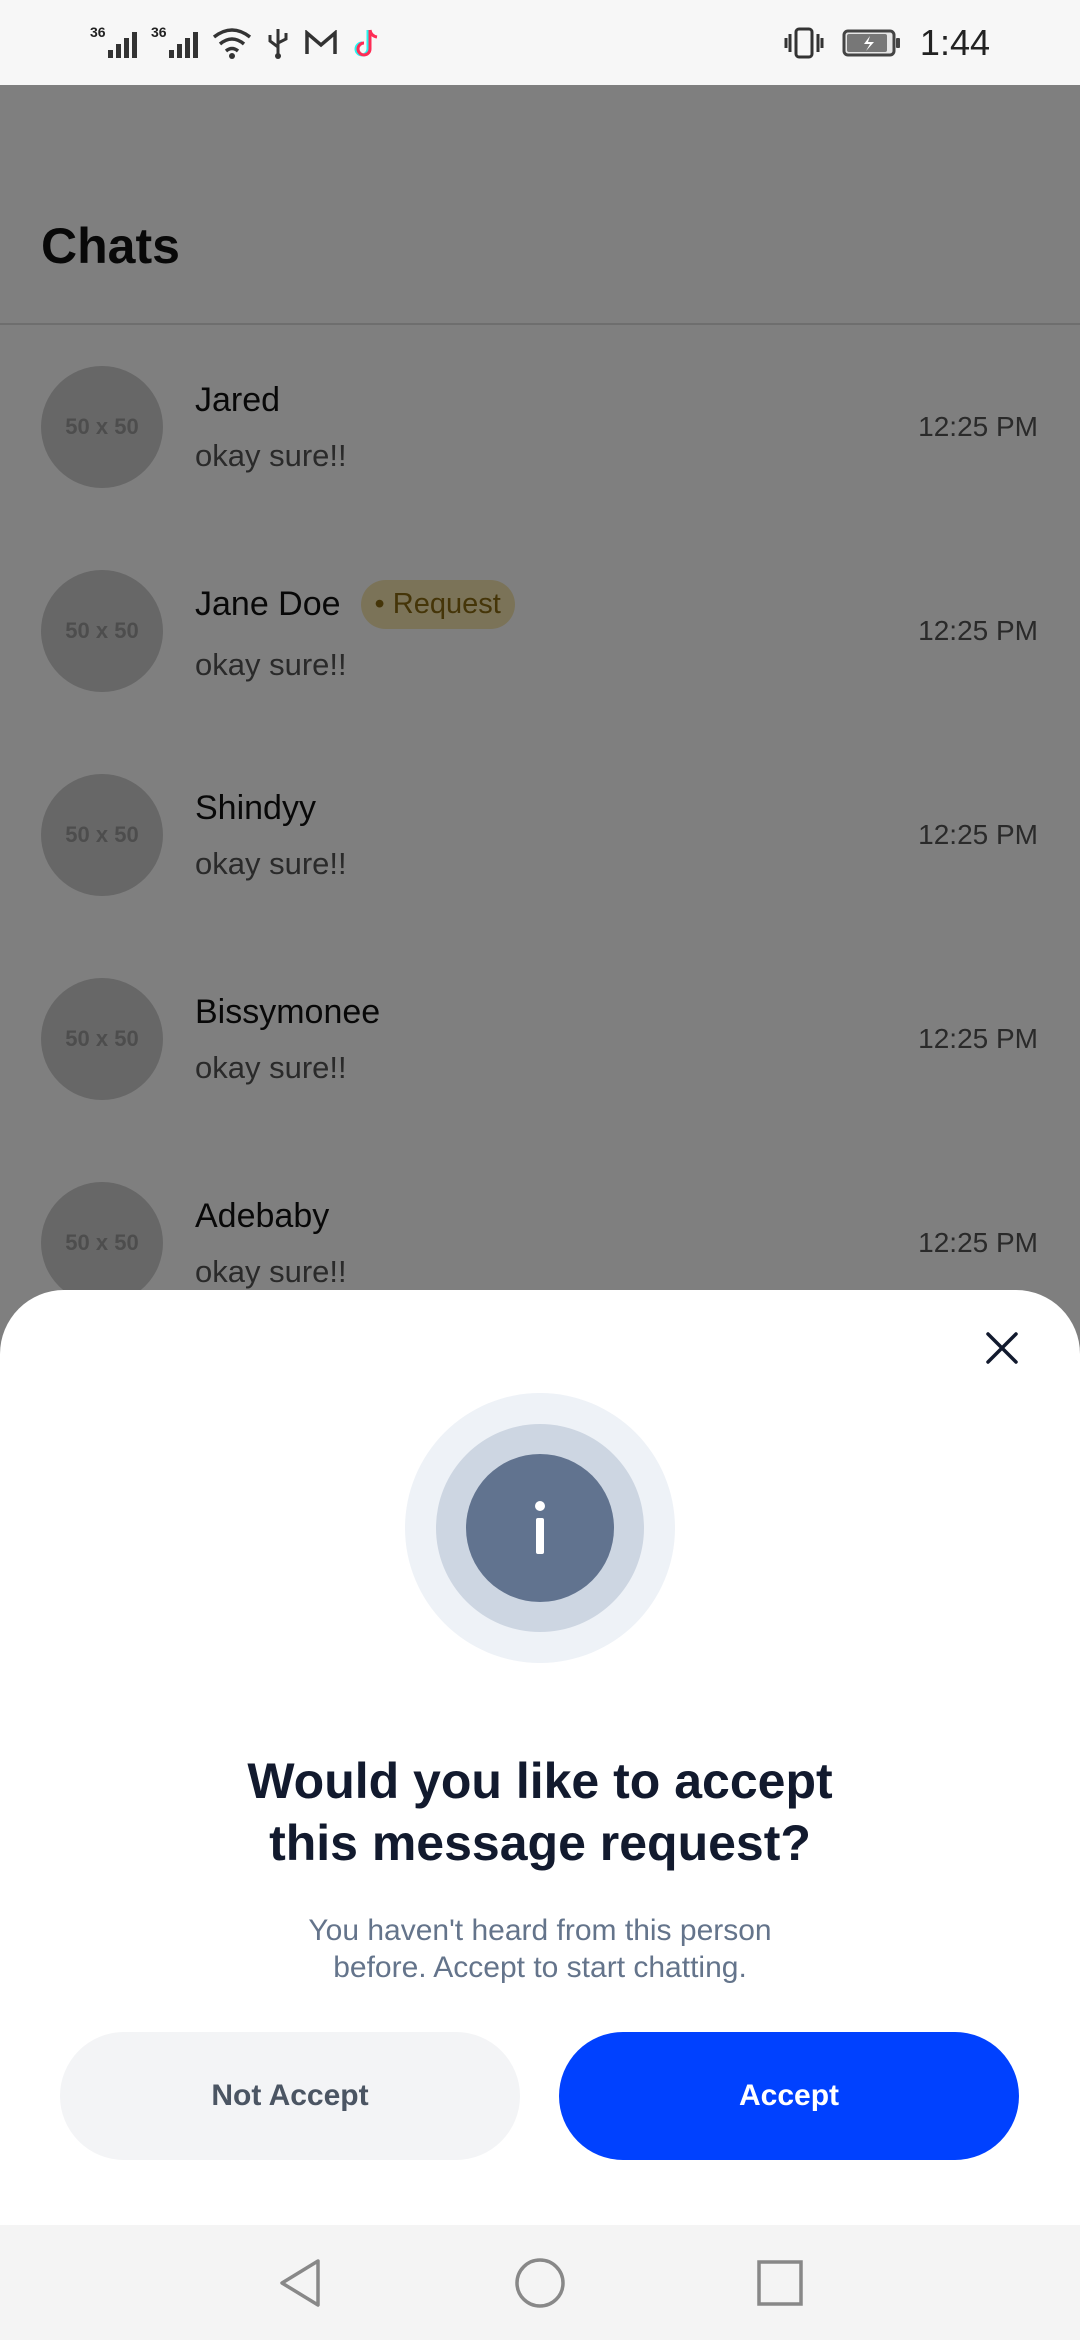  I want to click on battery-charging-icon, so click(871, 42).